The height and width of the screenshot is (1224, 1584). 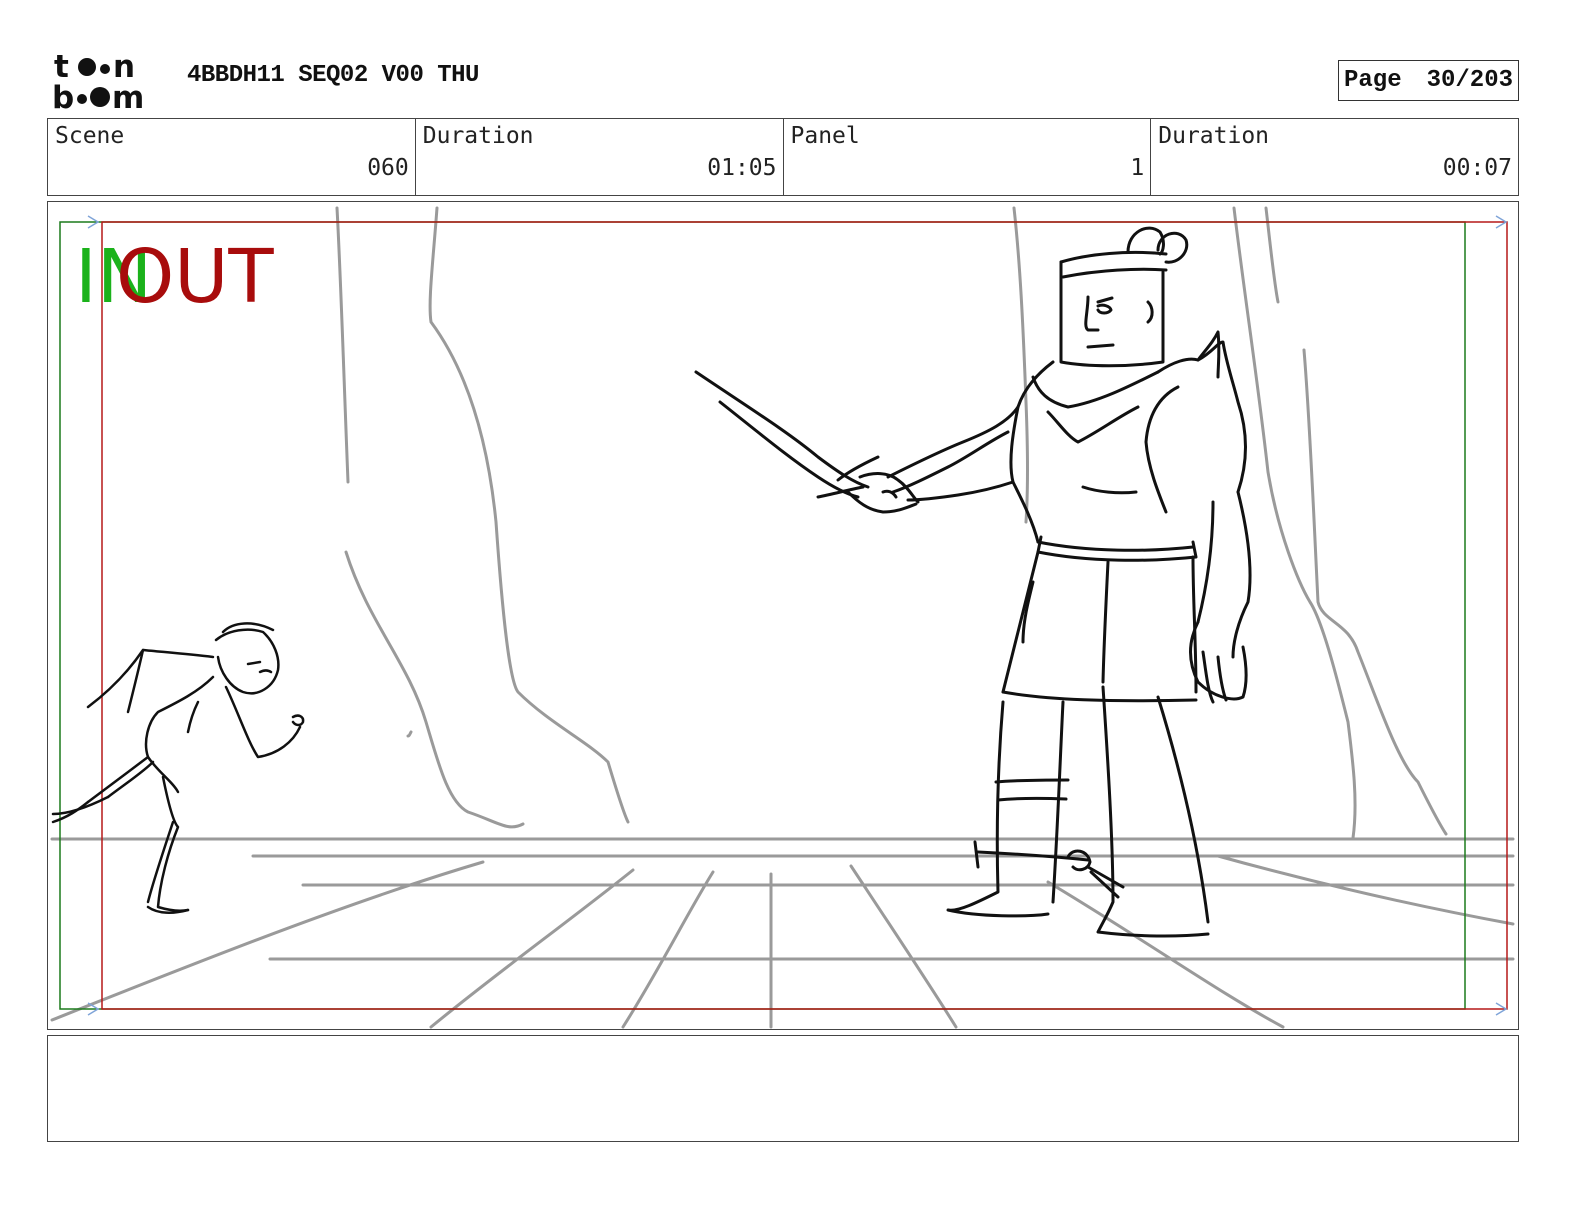 What do you see at coordinates (1469, 80) in the screenshot?
I see `page-value: 30/203` at bounding box center [1469, 80].